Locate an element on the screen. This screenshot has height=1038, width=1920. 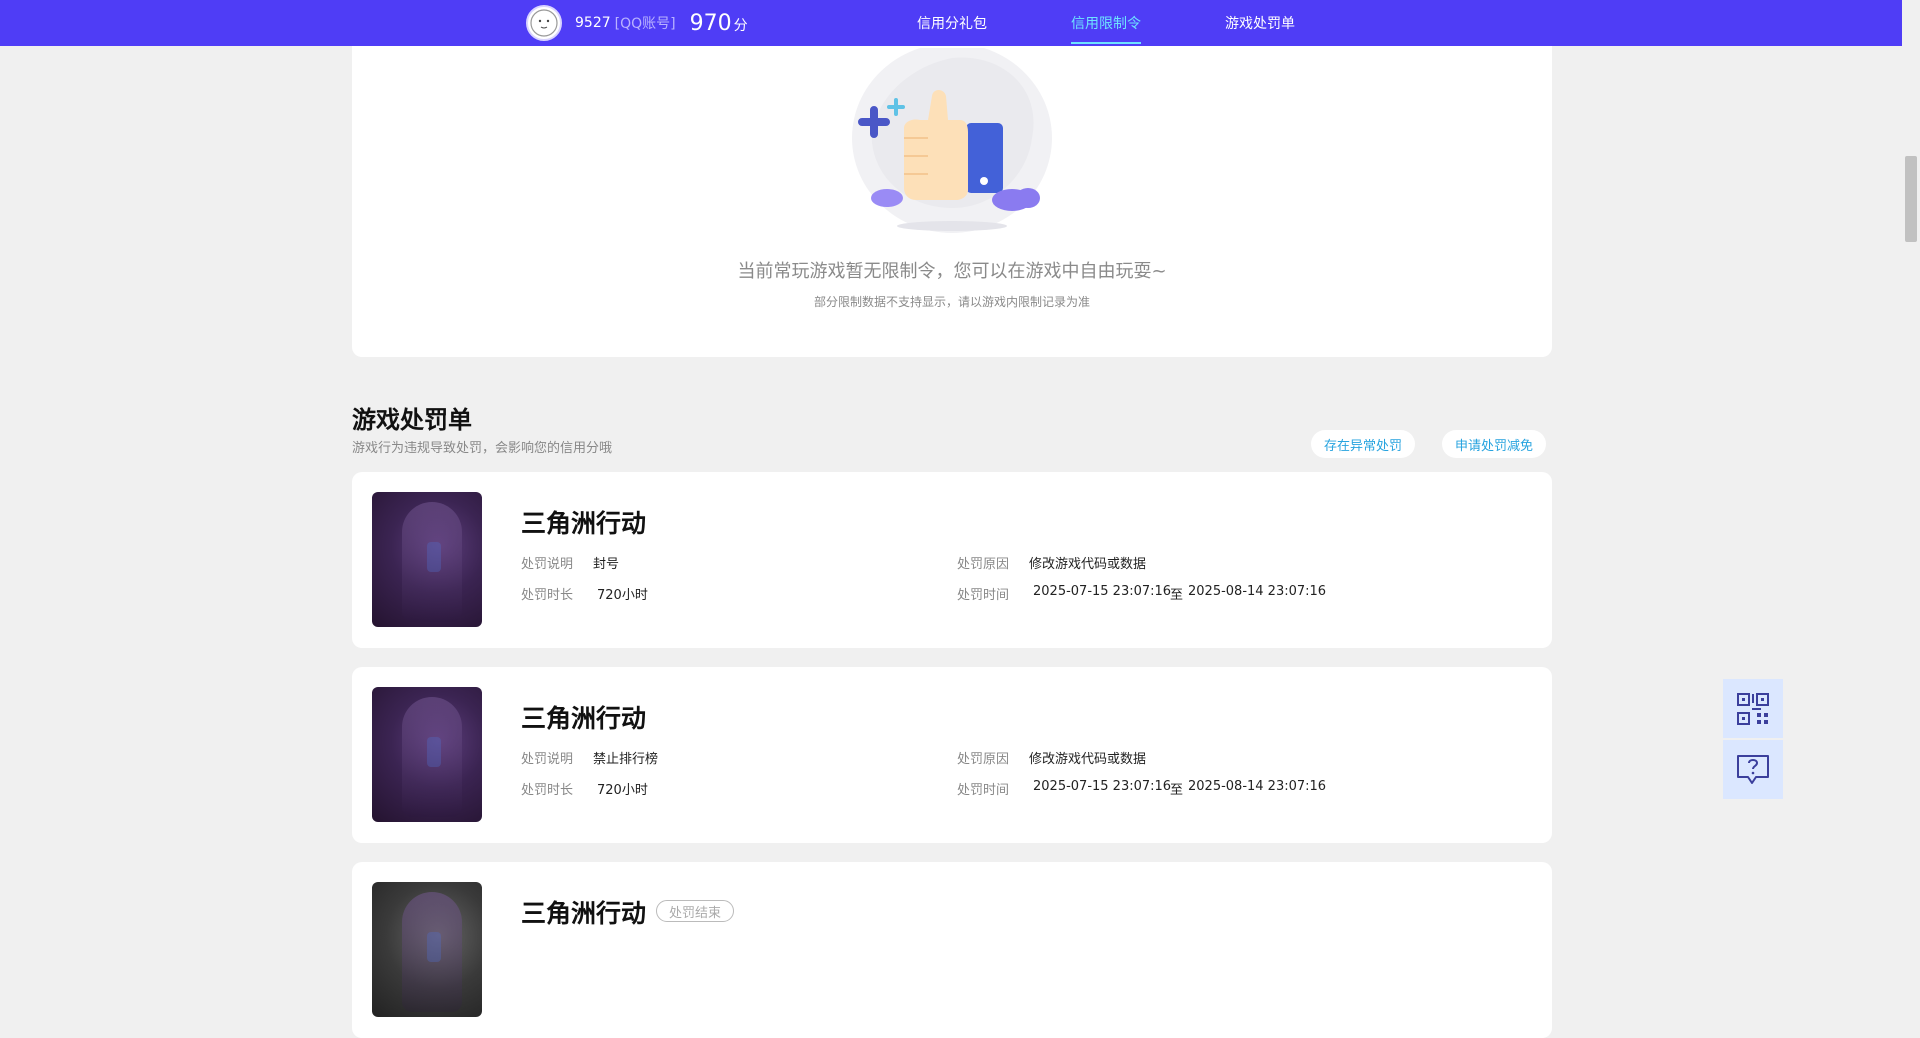
tab-credit-gift: 信用分礼包 is located at coordinates (952, 23).